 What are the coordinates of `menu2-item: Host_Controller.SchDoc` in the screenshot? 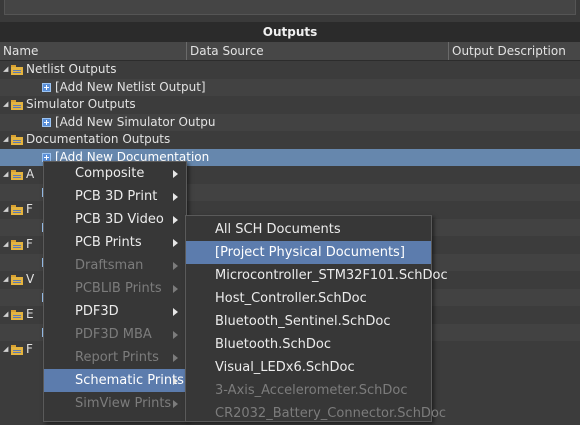 It's located at (308, 298).